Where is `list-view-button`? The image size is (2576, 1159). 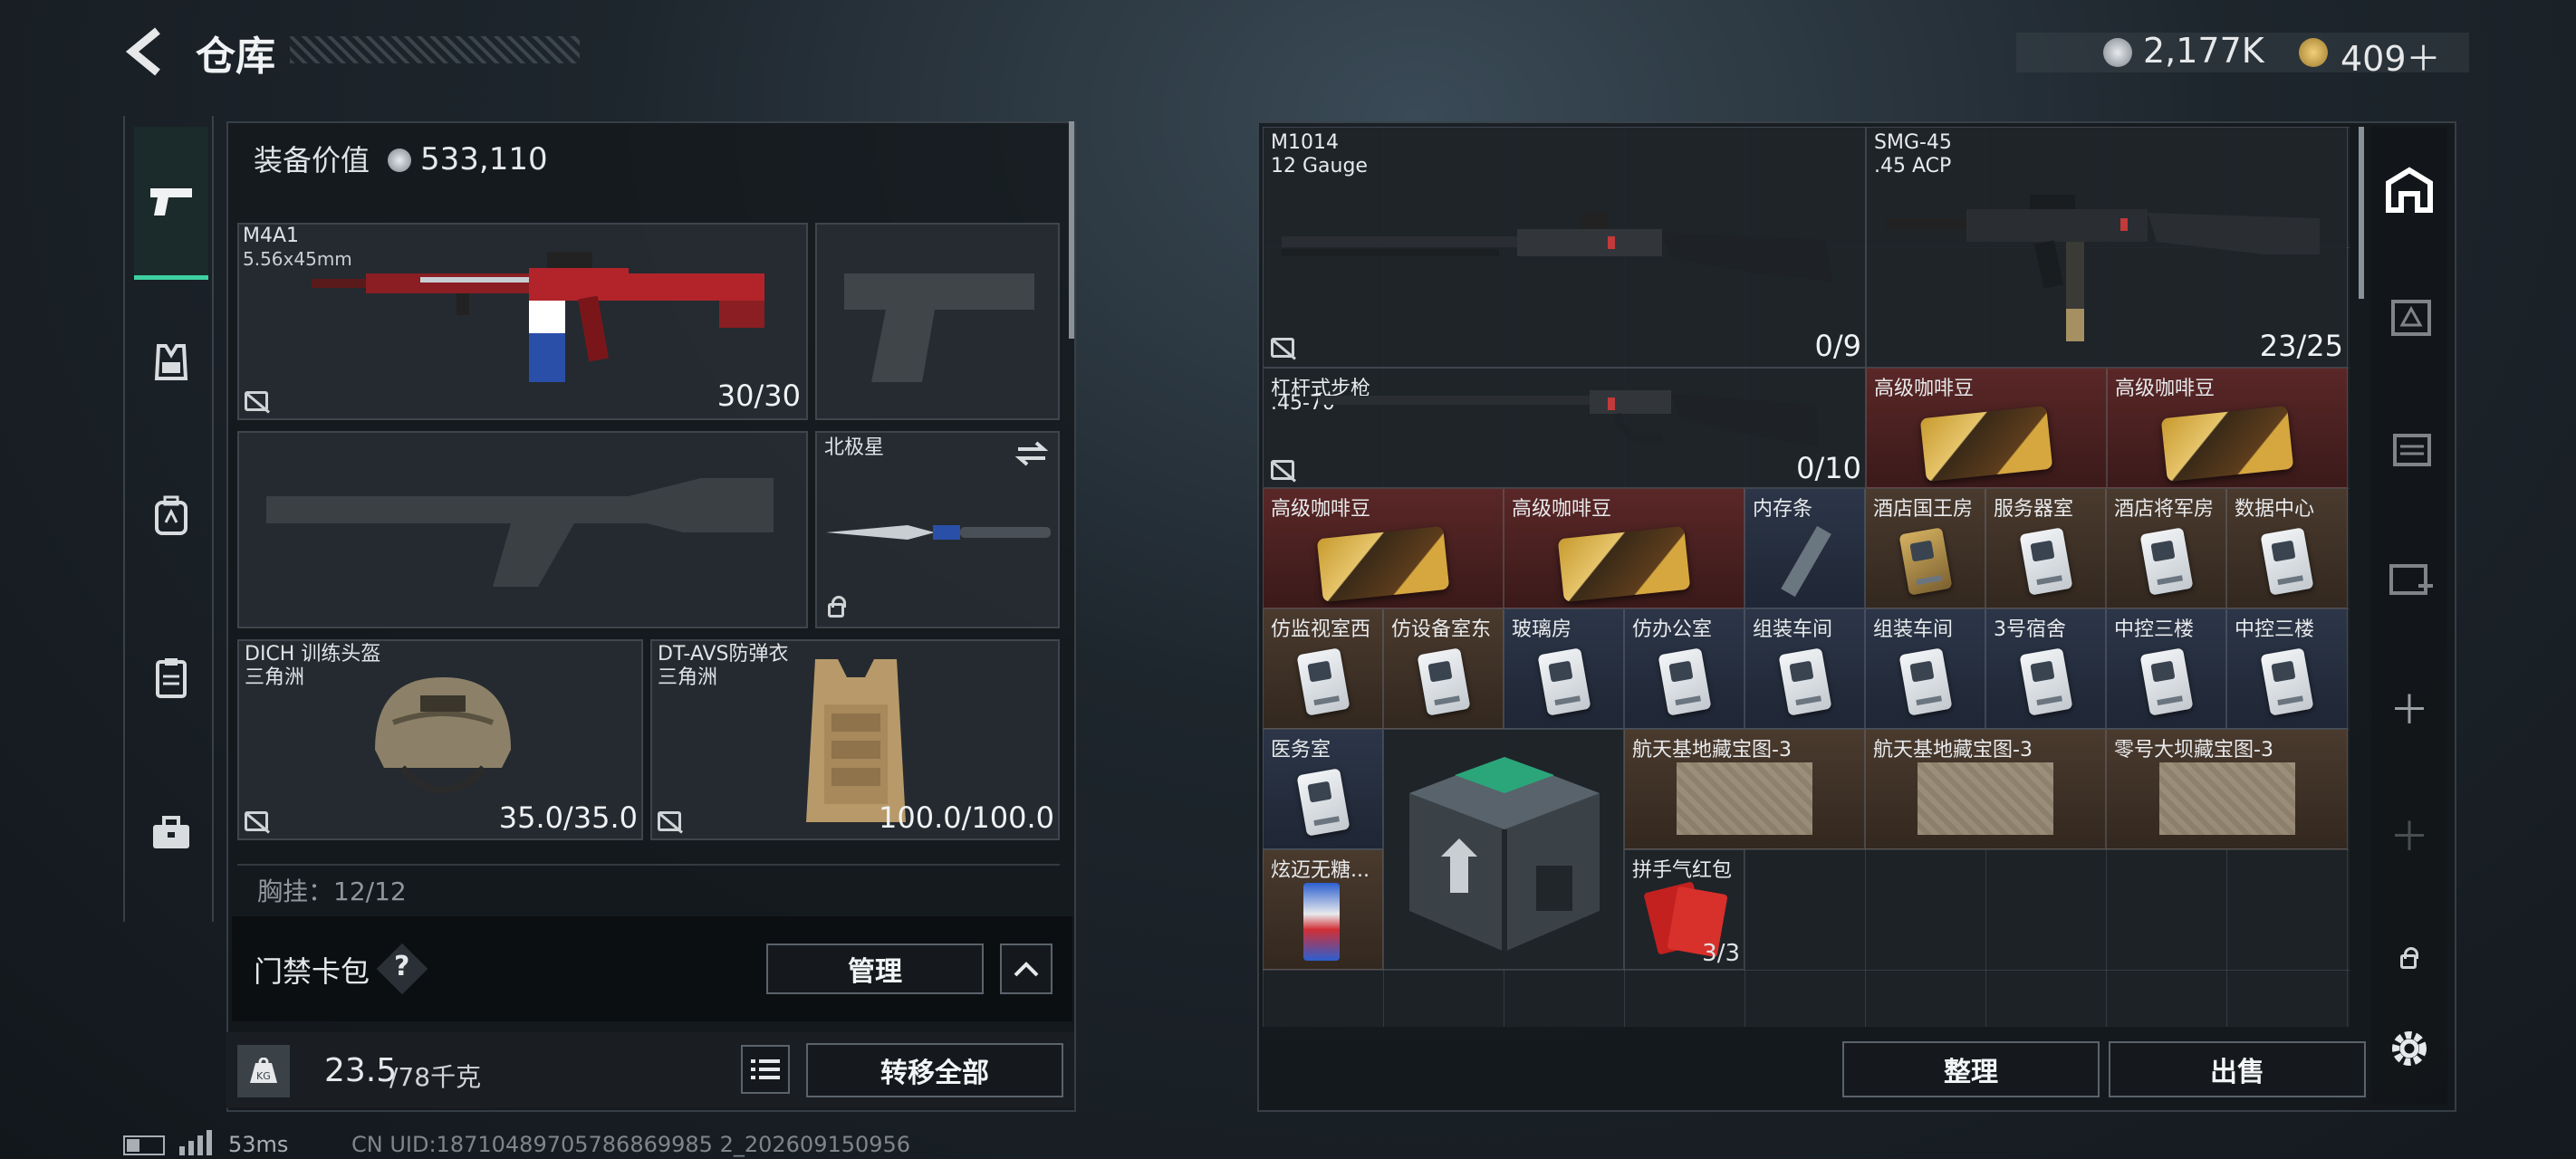
list-view-button is located at coordinates (765, 1070).